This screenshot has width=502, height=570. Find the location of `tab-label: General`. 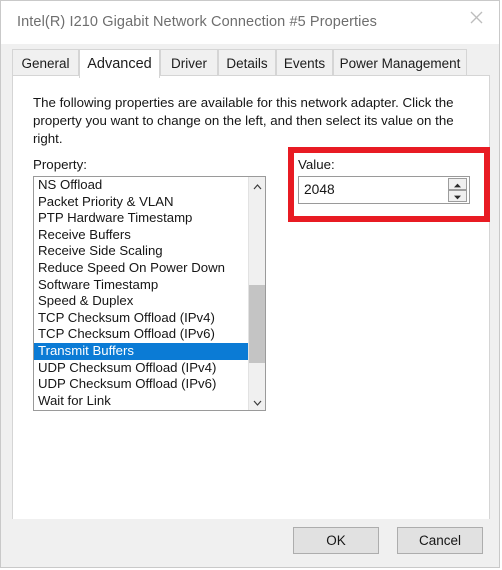

tab-label: General is located at coordinates (45, 63).